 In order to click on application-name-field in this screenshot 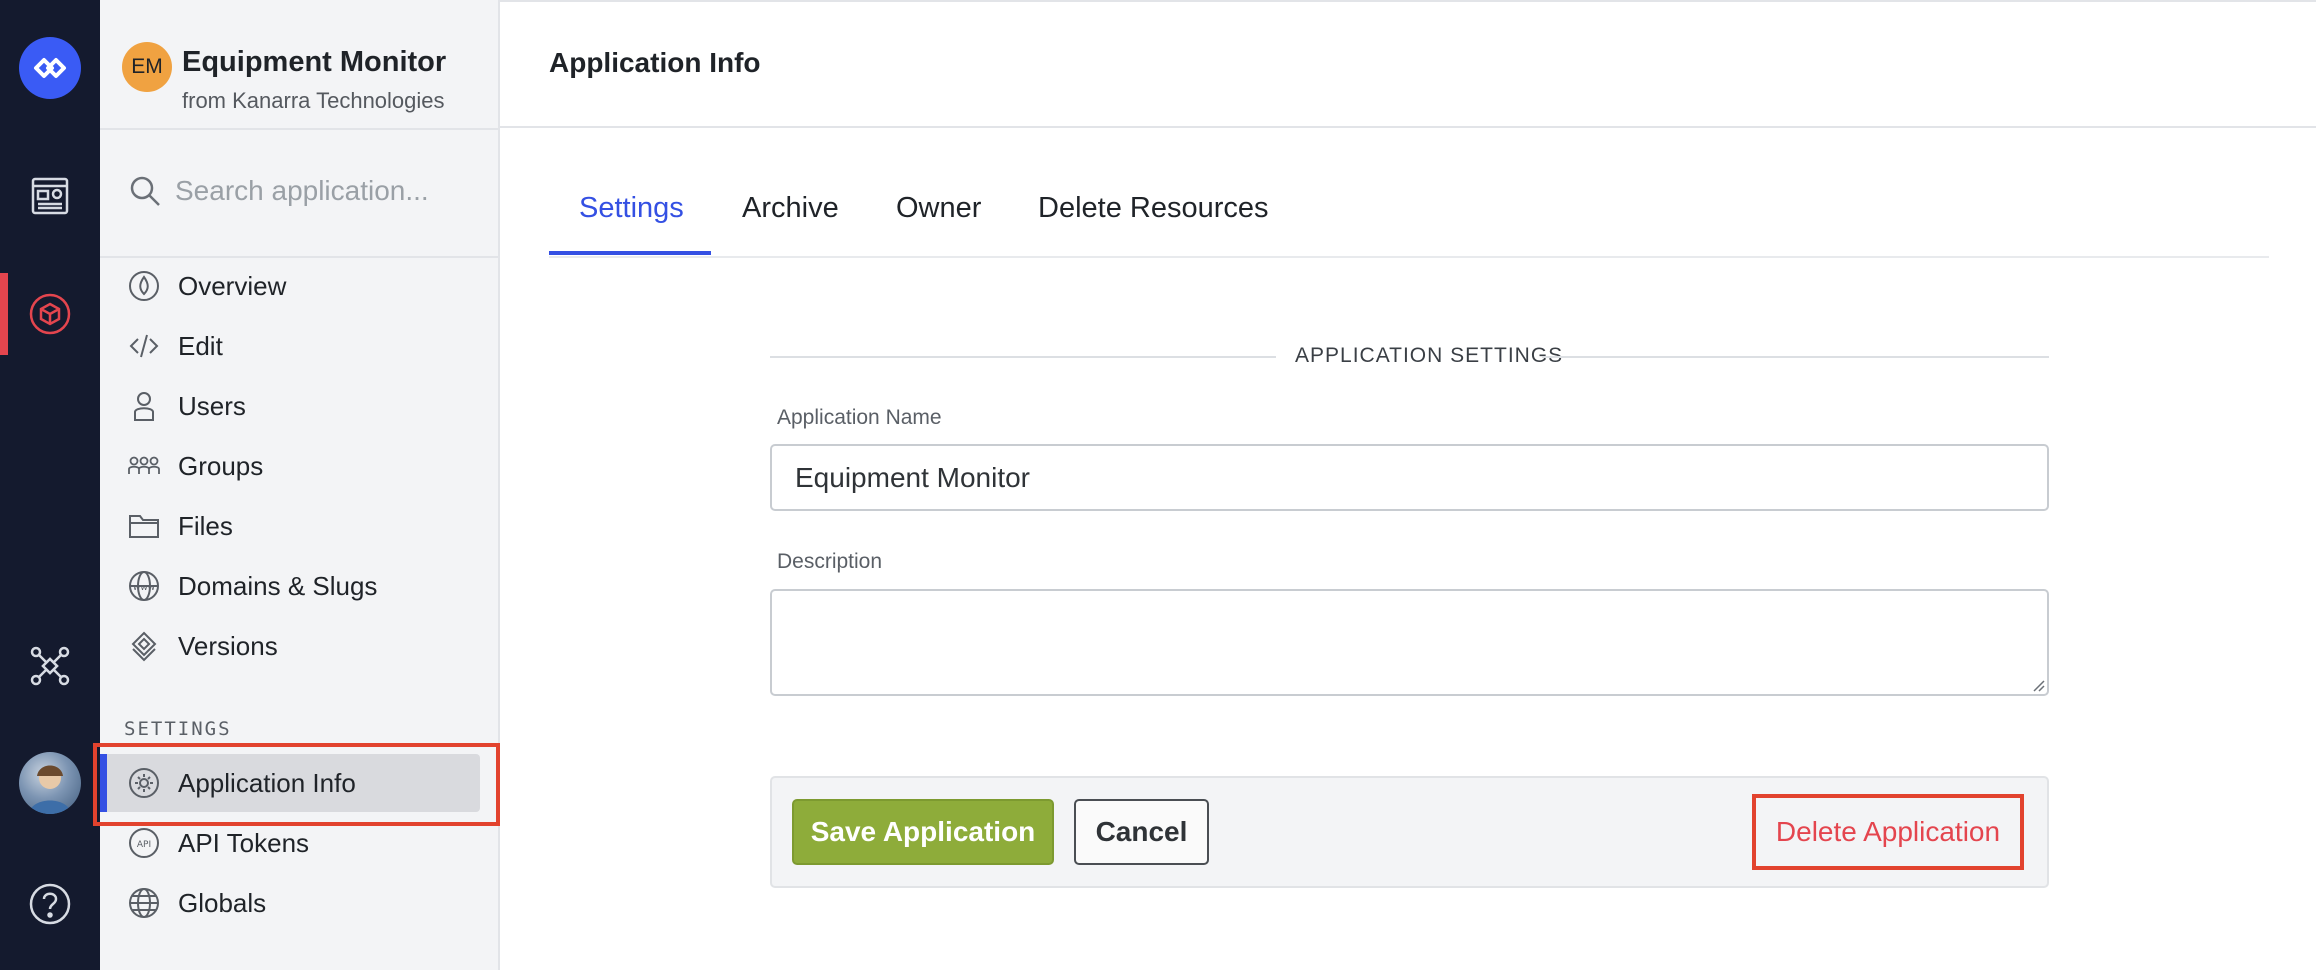, I will do `click(1409, 477)`.